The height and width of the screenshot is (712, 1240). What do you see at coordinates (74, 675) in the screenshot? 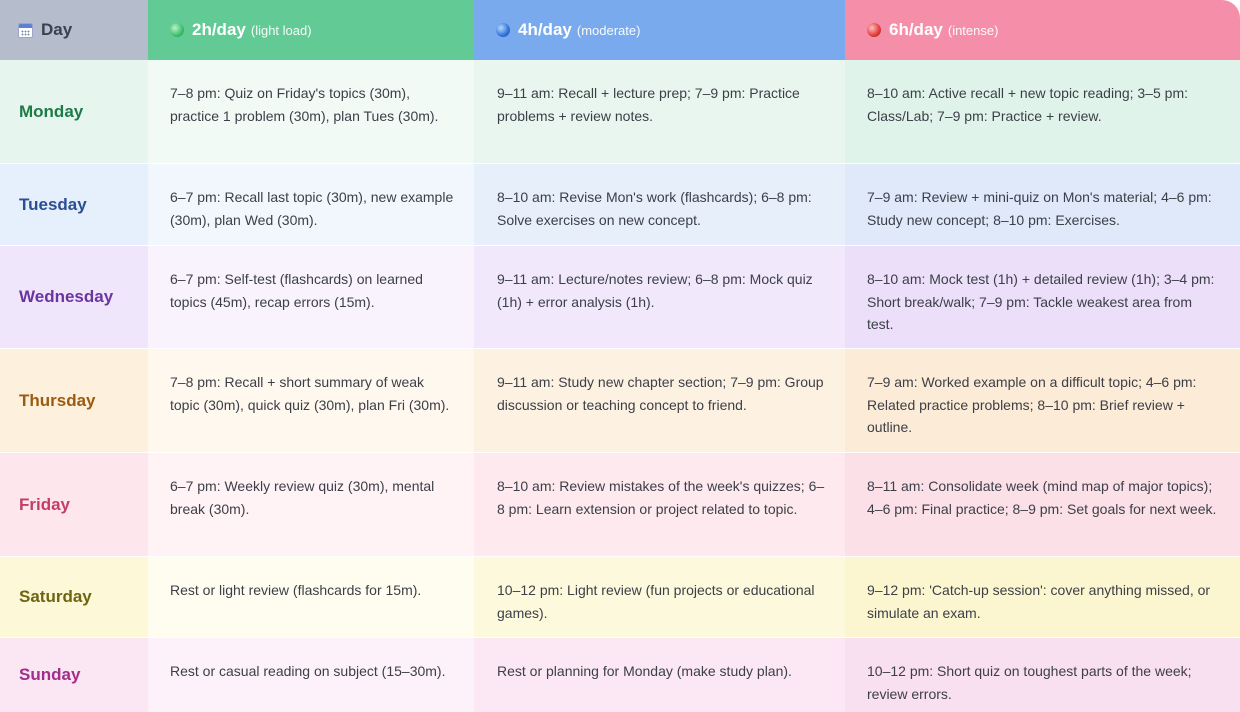
I see `day-label: Sunday` at bounding box center [74, 675].